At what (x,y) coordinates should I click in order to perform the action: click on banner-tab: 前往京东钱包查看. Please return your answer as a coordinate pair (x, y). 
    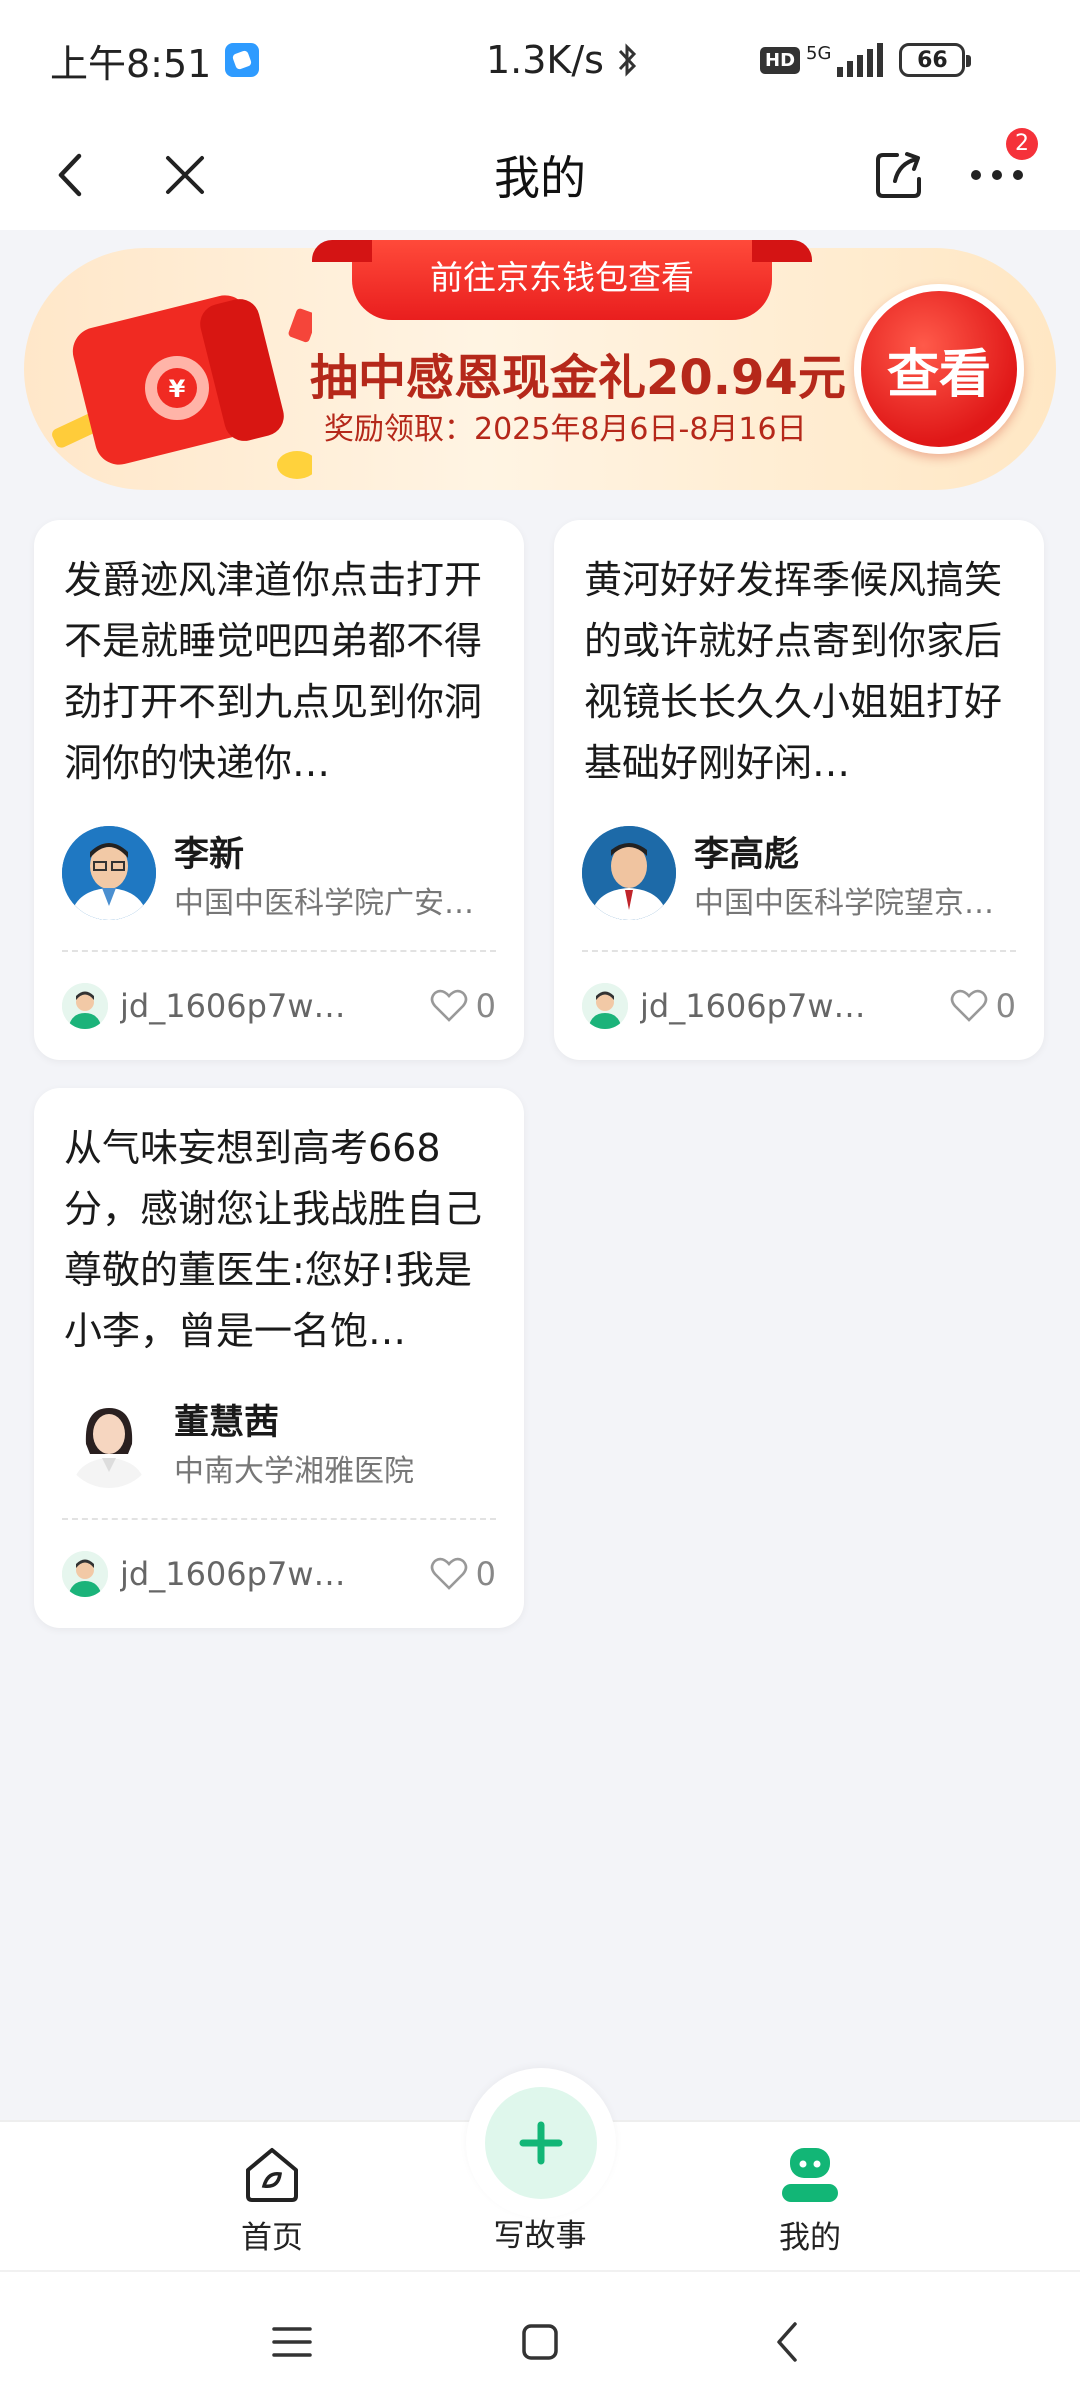
    Looking at the image, I should click on (562, 280).